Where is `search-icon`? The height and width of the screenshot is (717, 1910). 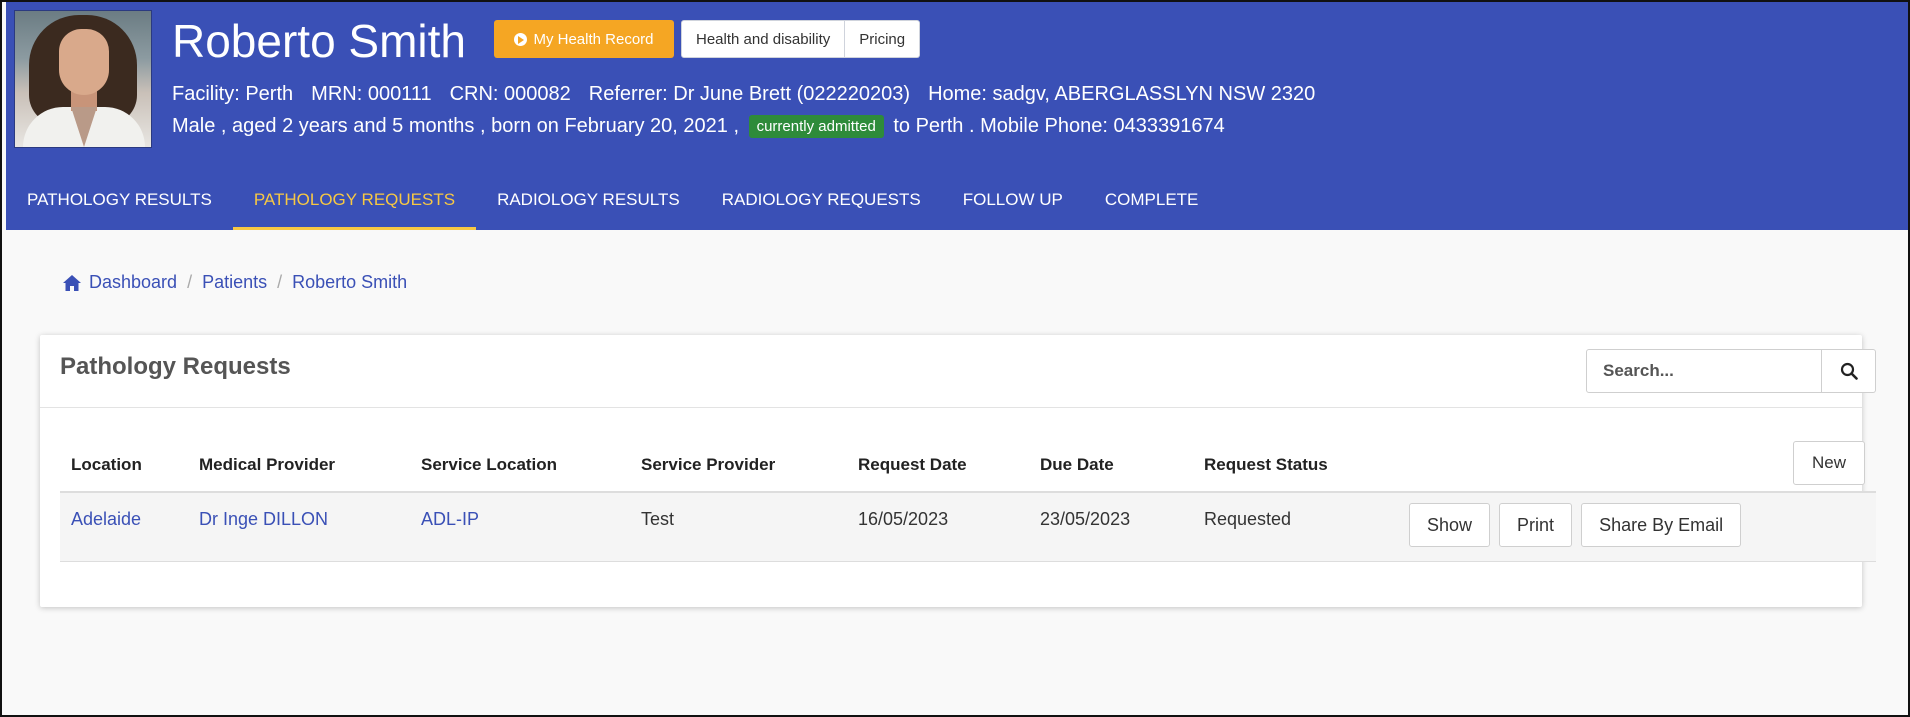 search-icon is located at coordinates (1849, 371).